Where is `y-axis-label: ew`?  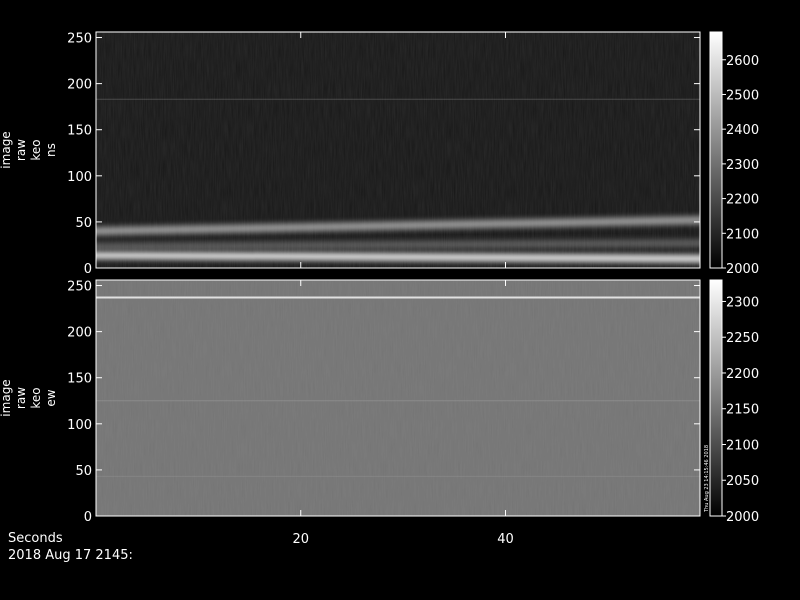 y-axis-label: ew is located at coordinates (51, 397).